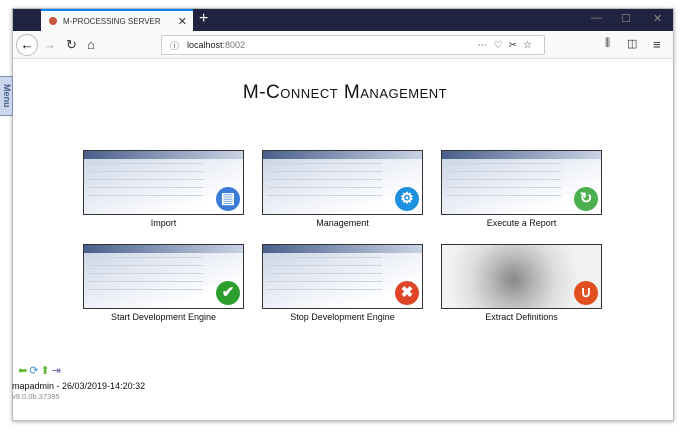 The image size is (690, 432). Describe the element at coordinates (34, 371) in the screenshot. I see `refresh-icon: ⟳` at that location.